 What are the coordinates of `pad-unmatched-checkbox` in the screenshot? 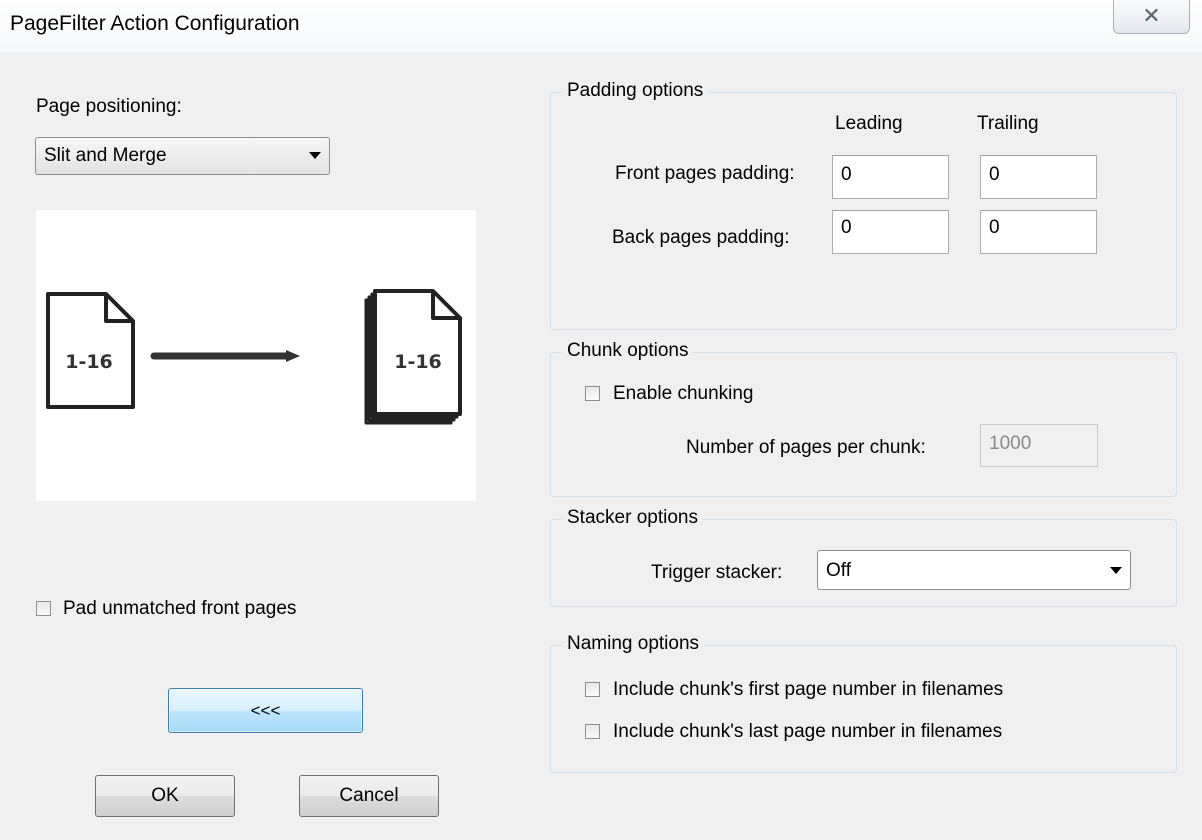 It's located at (43, 608).